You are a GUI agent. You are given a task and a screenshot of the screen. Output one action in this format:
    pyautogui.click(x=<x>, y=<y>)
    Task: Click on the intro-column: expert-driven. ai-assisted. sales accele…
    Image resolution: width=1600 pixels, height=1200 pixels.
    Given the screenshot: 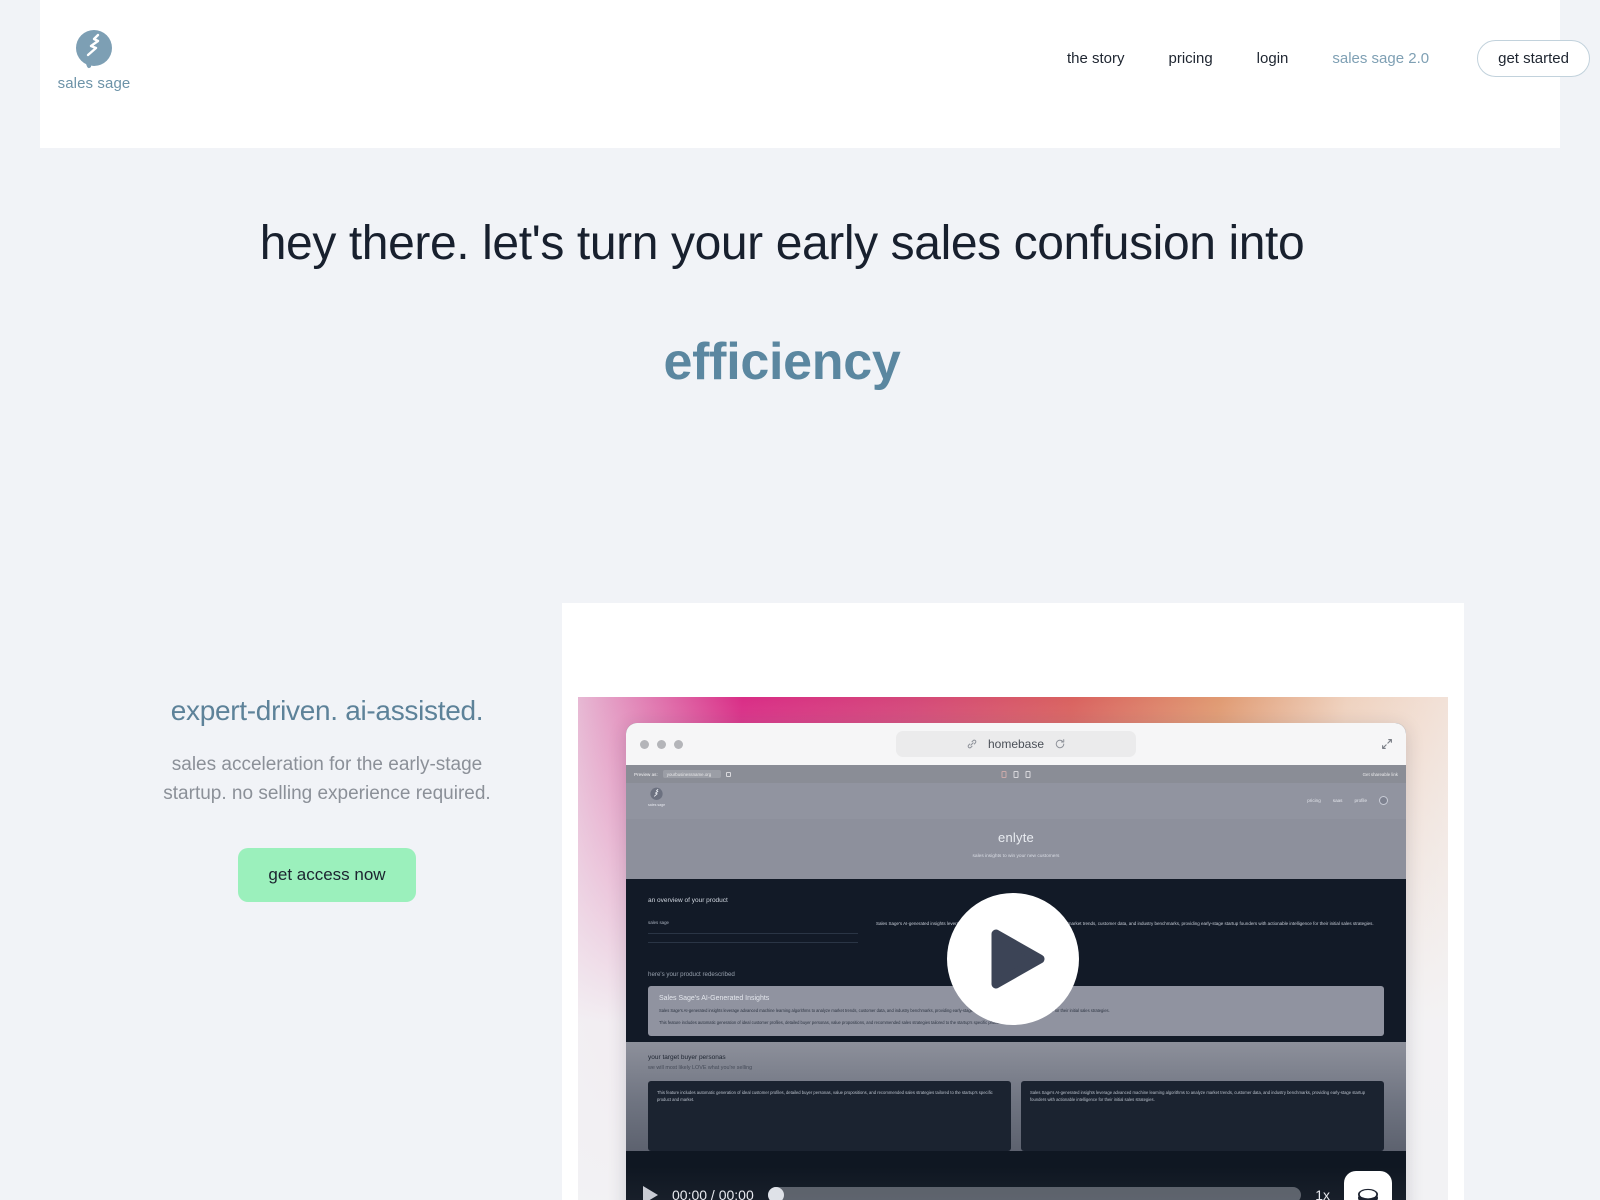 What is the action you would take?
    pyautogui.click(x=327, y=798)
    